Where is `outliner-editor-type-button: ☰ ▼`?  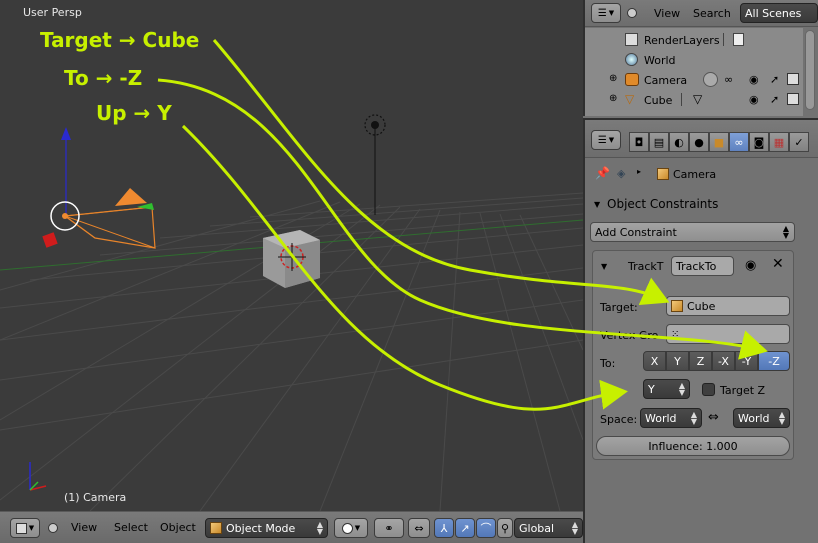
outliner-editor-type-button: ☰ ▼ is located at coordinates (606, 13).